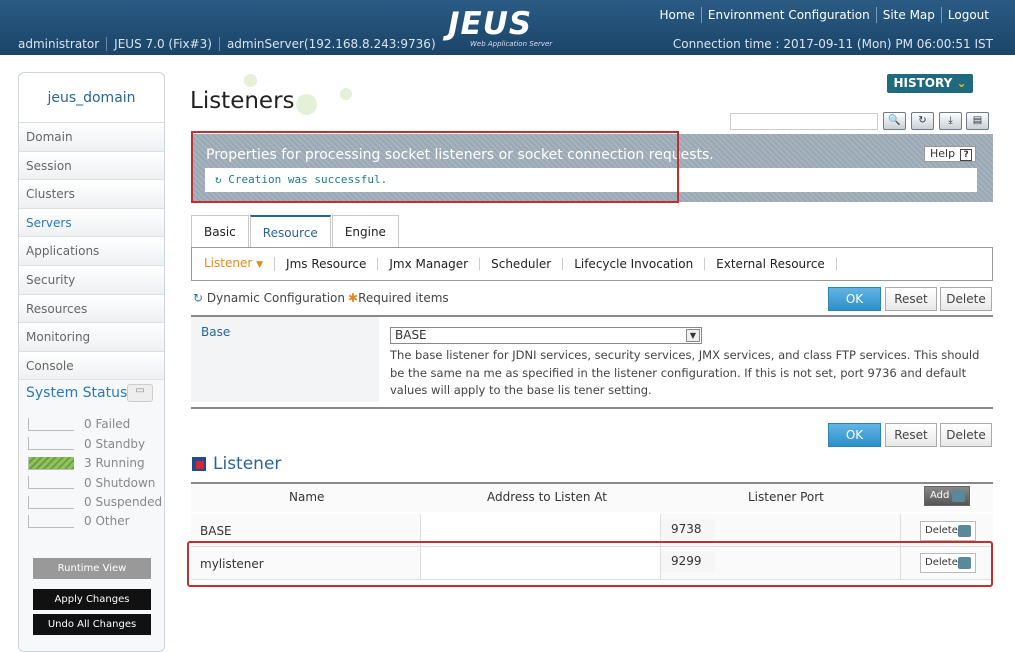 This screenshot has height=652, width=1015. What do you see at coordinates (51, 463) in the screenshot?
I see `status-bar-running` at bounding box center [51, 463].